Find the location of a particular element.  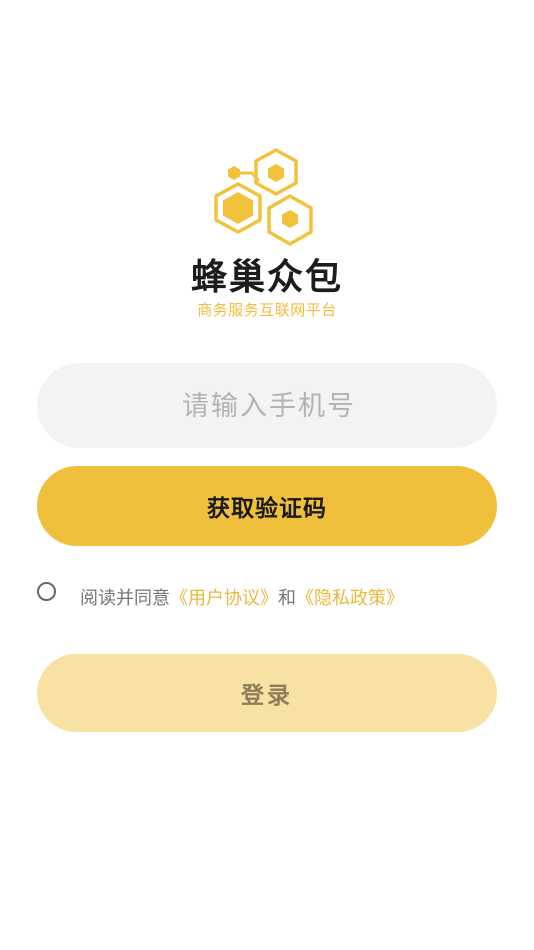

user-agreement-link: 《用户协议》 is located at coordinates (224, 597).